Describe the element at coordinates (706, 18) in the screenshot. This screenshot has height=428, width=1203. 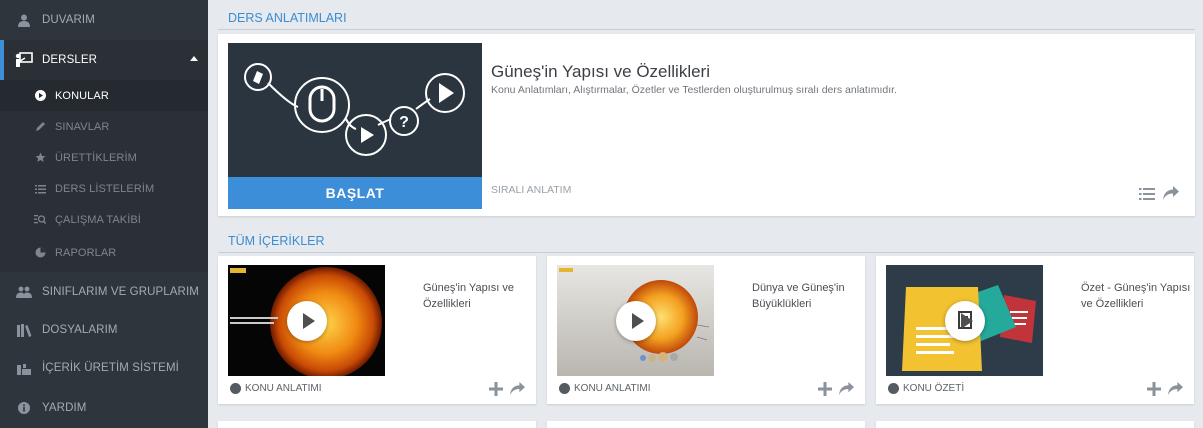
I see `section-title-ders-anlatimlari: DERS ANLATIMLARI` at that location.